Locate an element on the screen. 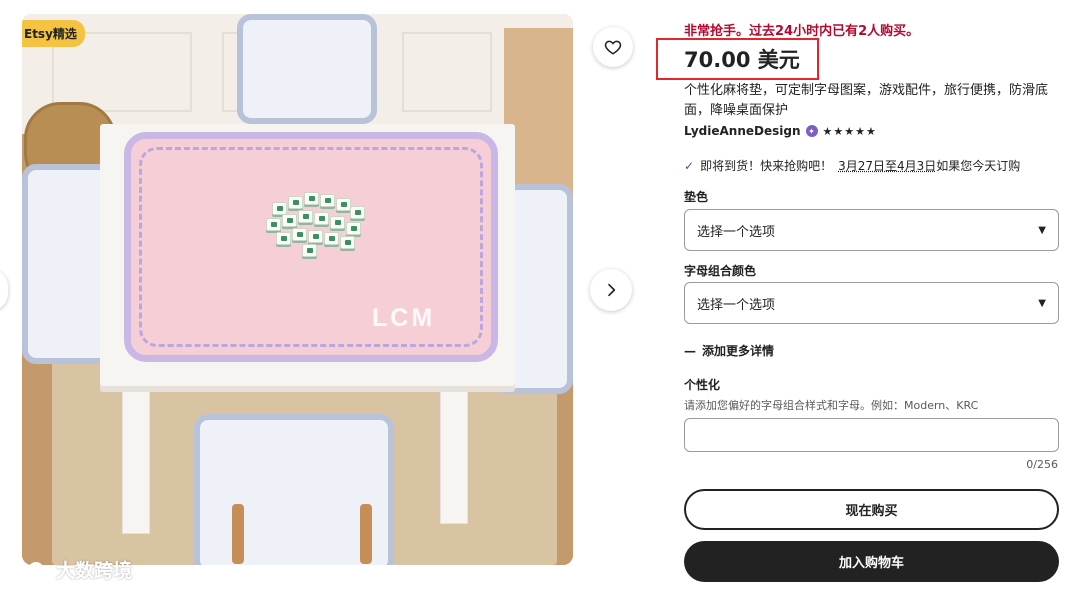 This screenshot has height=589, width=1080. watermark-text: 大数跨境 is located at coordinates (94, 571).